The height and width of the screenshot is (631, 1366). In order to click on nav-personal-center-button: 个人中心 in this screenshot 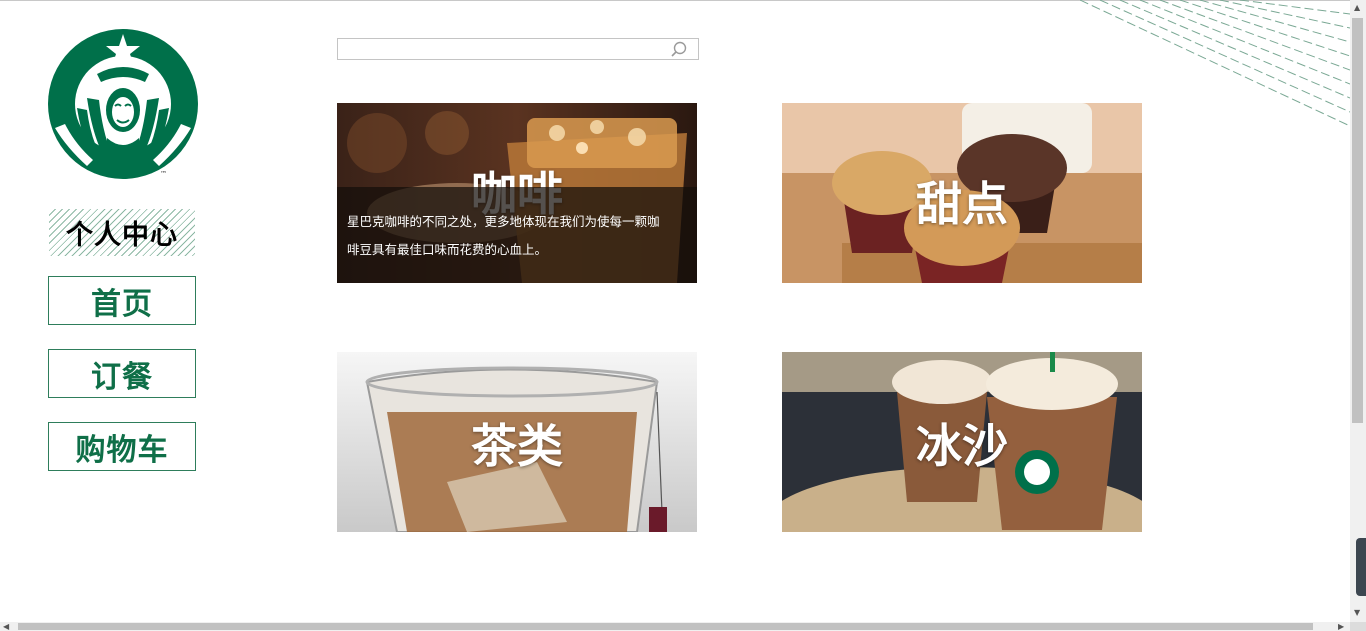, I will do `click(122, 232)`.